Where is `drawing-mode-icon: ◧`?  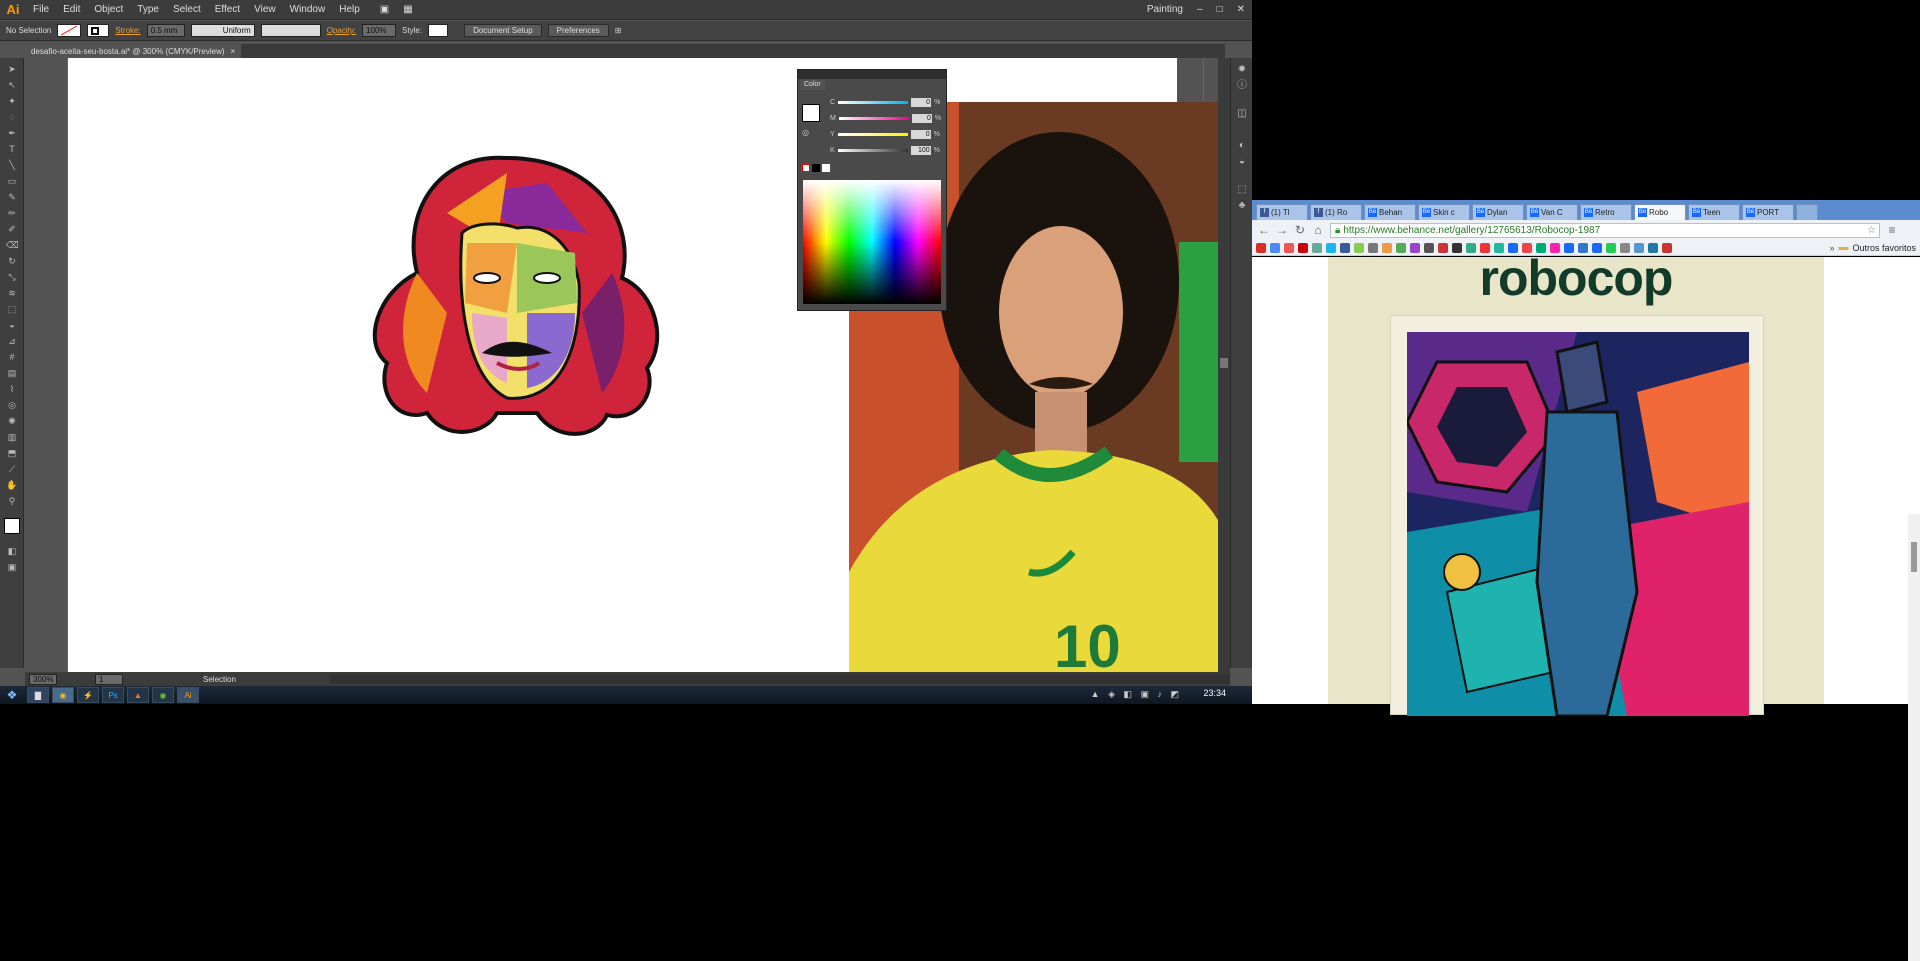
drawing-mode-icon: ◧ is located at coordinates (12, 551).